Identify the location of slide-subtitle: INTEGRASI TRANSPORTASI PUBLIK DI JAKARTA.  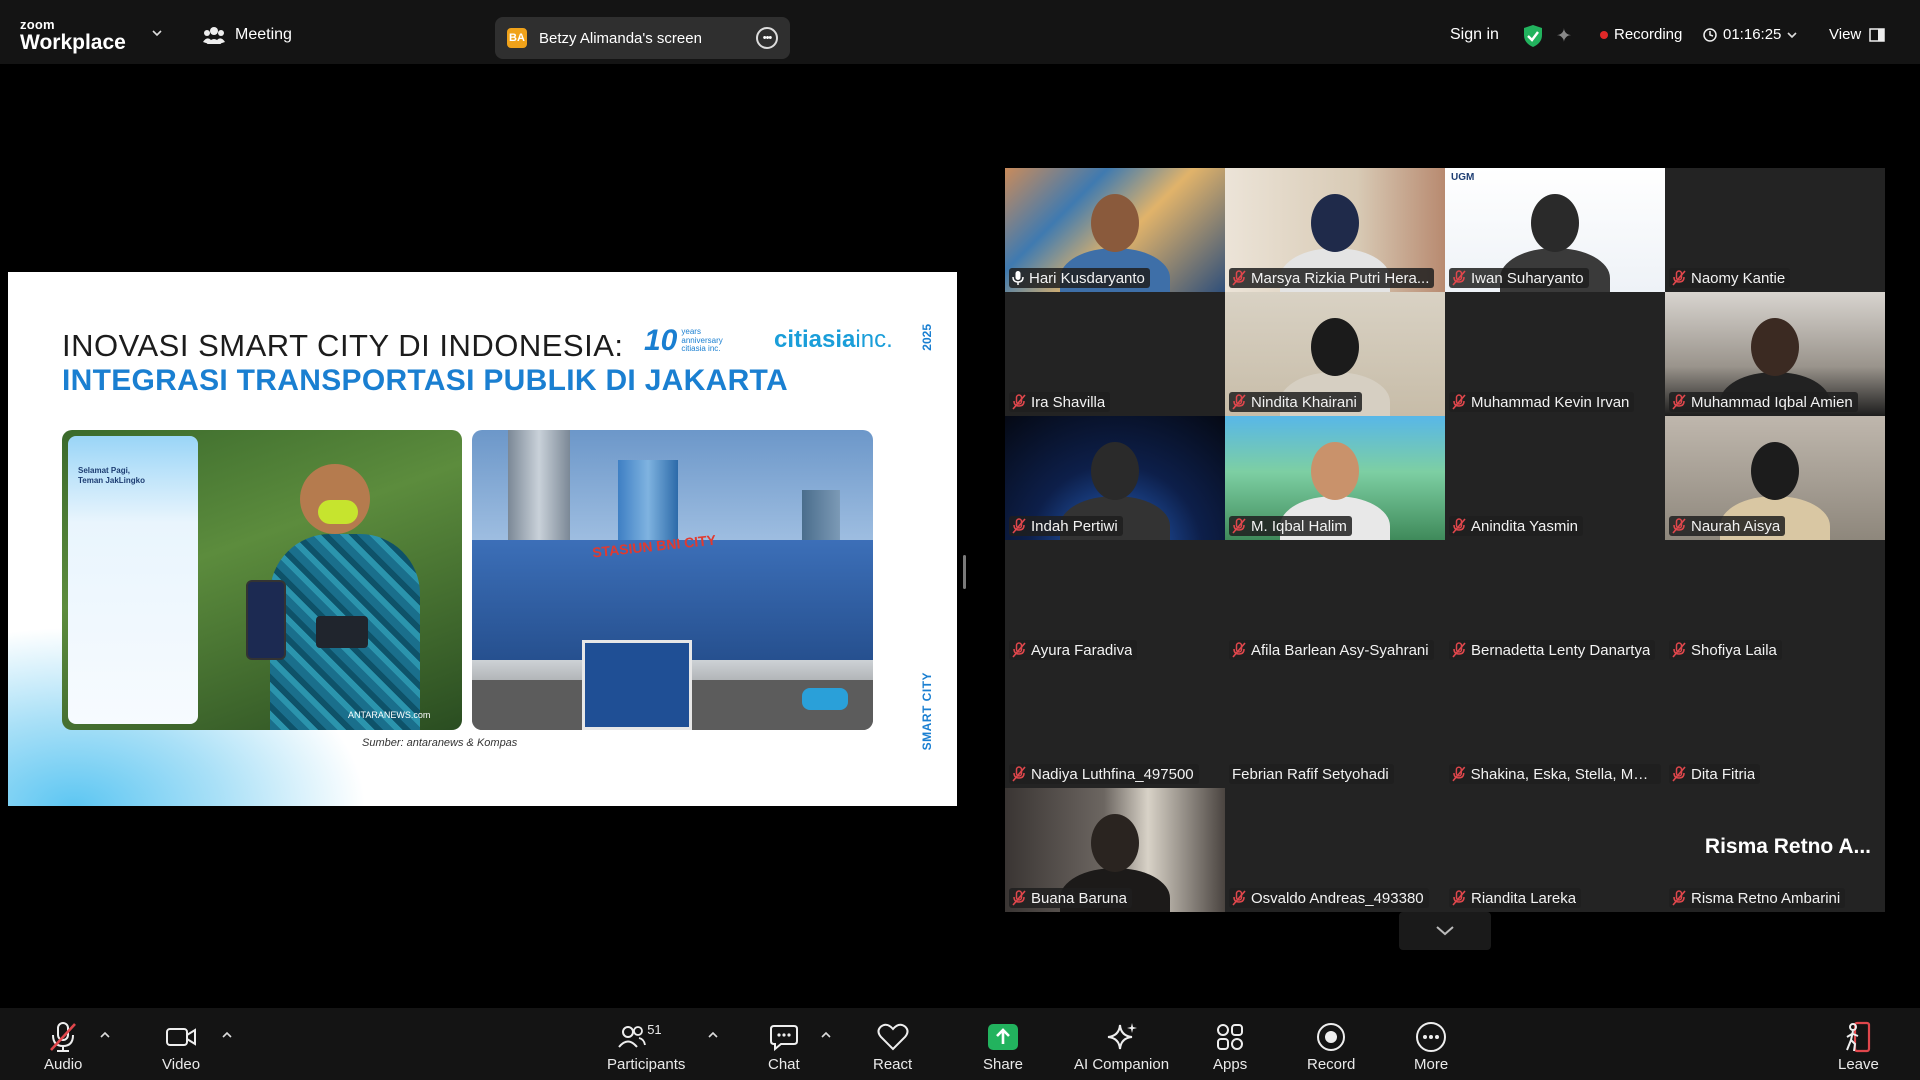
(425, 380).